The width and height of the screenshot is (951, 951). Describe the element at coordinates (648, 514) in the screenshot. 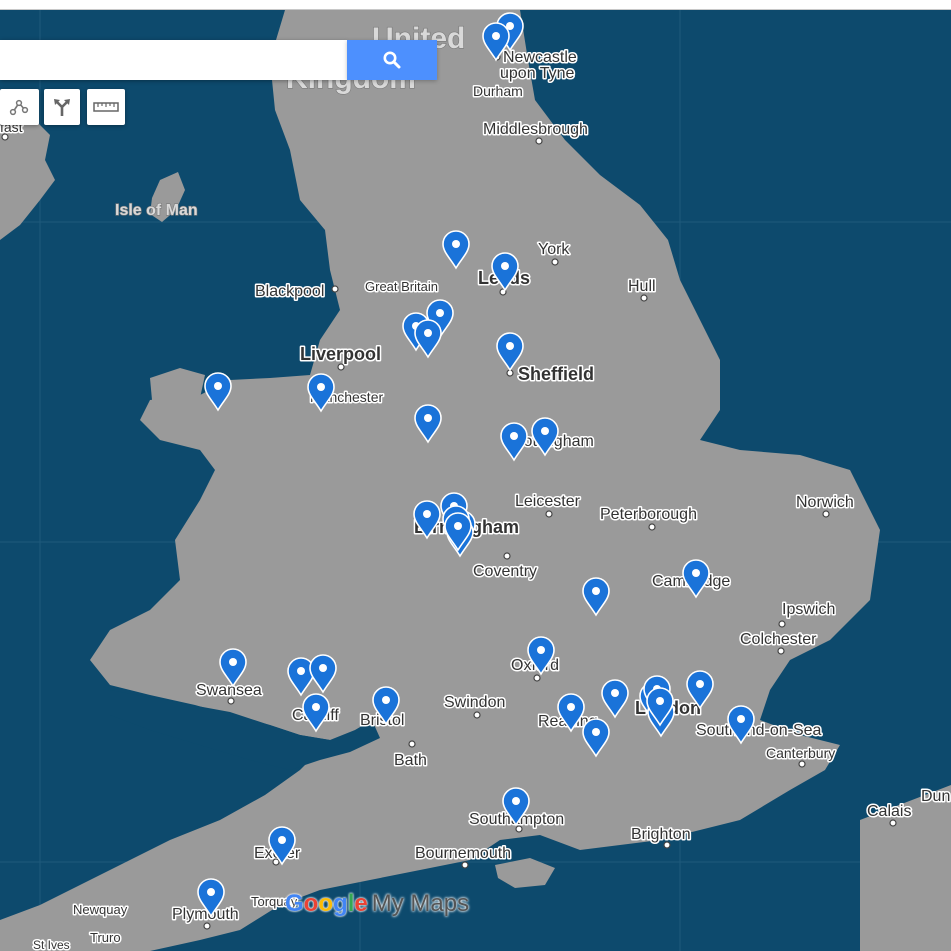

I see `label-peterborough: Peterborough` at that location.